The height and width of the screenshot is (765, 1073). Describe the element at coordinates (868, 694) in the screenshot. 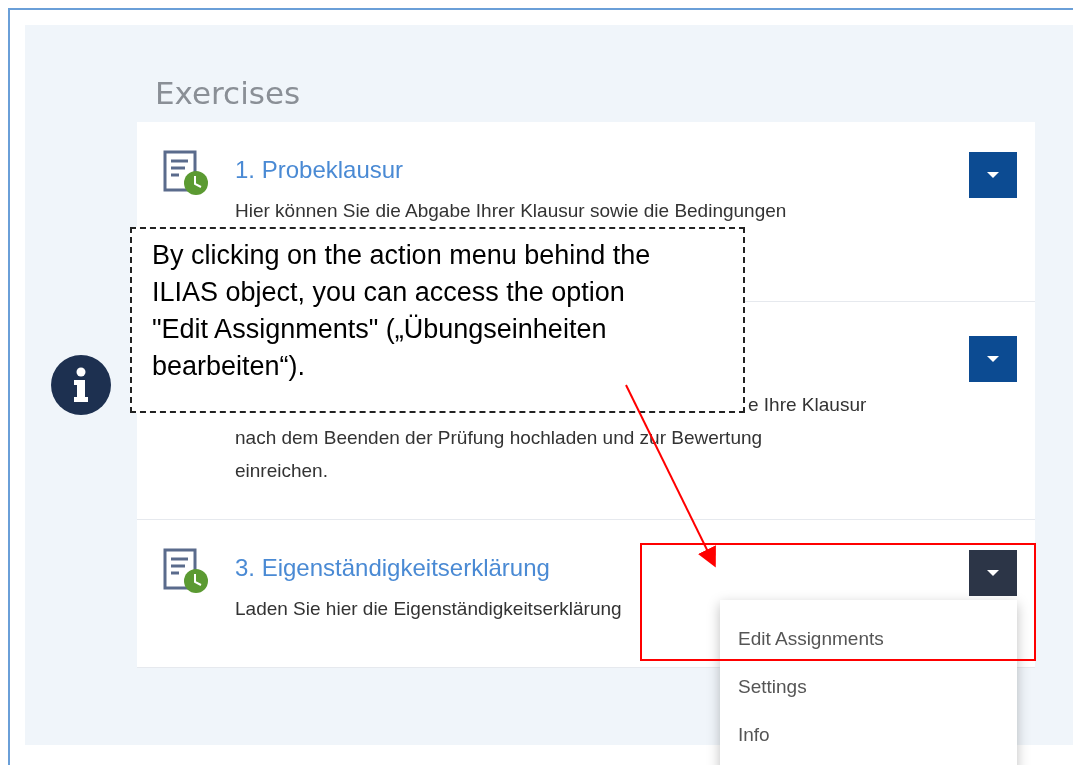

I see `menu-item: Settings` at that location.